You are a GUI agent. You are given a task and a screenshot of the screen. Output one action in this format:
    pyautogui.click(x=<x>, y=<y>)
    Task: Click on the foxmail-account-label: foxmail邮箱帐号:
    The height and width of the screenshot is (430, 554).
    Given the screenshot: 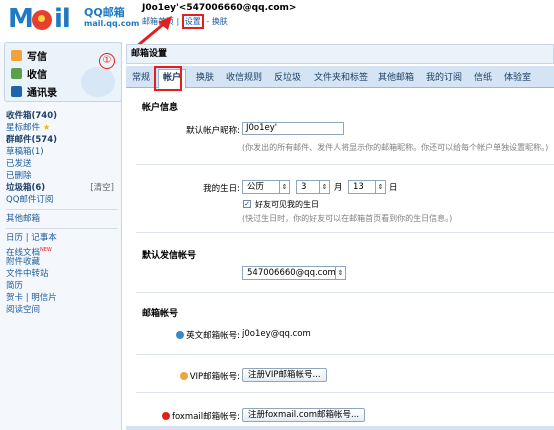 What is the action you would take?
    pyautogui.click(x=189, y=416)
    